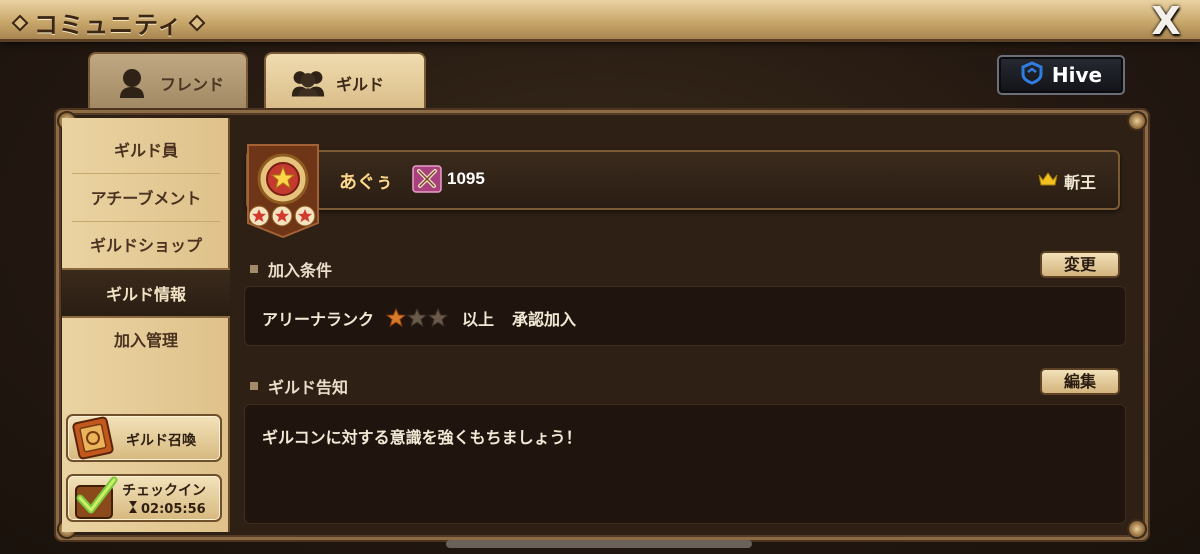 The image size is (1200, 554). I want to click on hive-button: Hive, so click(1061, 75).